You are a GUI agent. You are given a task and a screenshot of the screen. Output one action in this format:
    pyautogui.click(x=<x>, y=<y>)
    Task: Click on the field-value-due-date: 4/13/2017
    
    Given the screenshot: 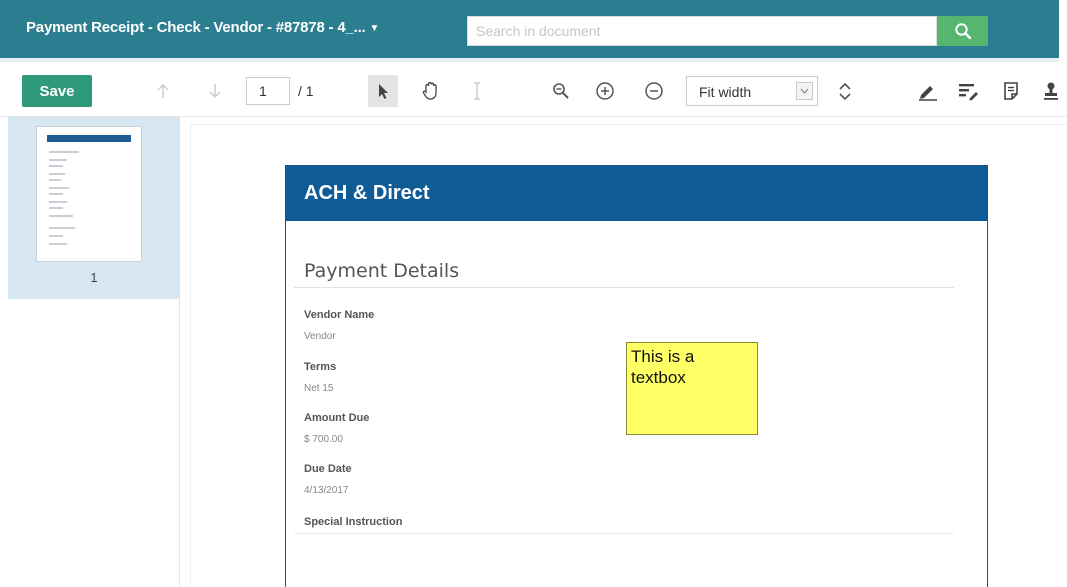 What is the action you would take?
    pyautogui.click(x=326, y=490)
    